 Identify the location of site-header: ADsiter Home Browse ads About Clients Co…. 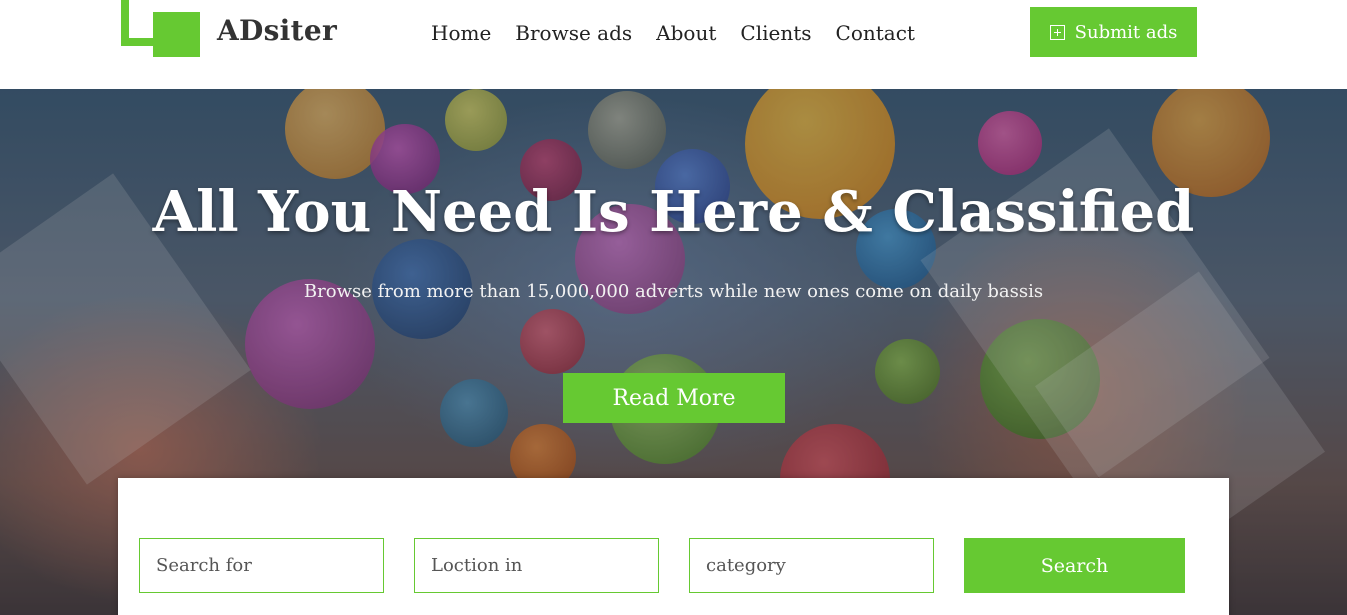
(673, 44).